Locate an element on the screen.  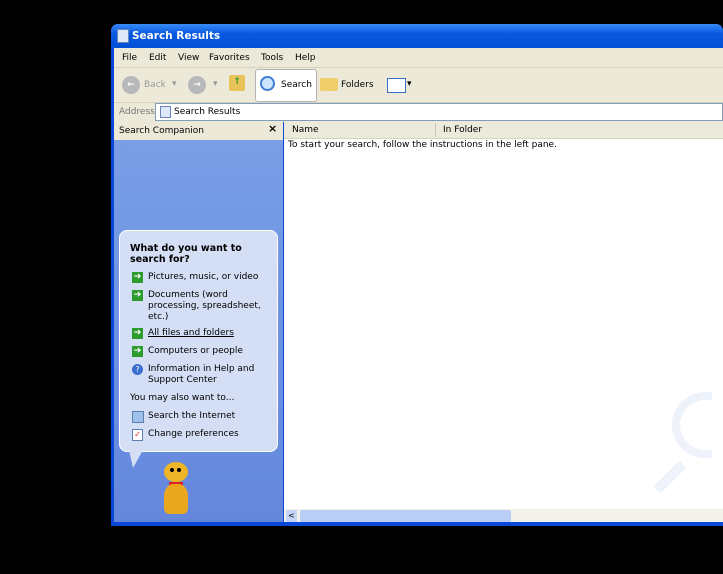
back-dropdown-icon: ▾ is located at coordinates (174, 84).